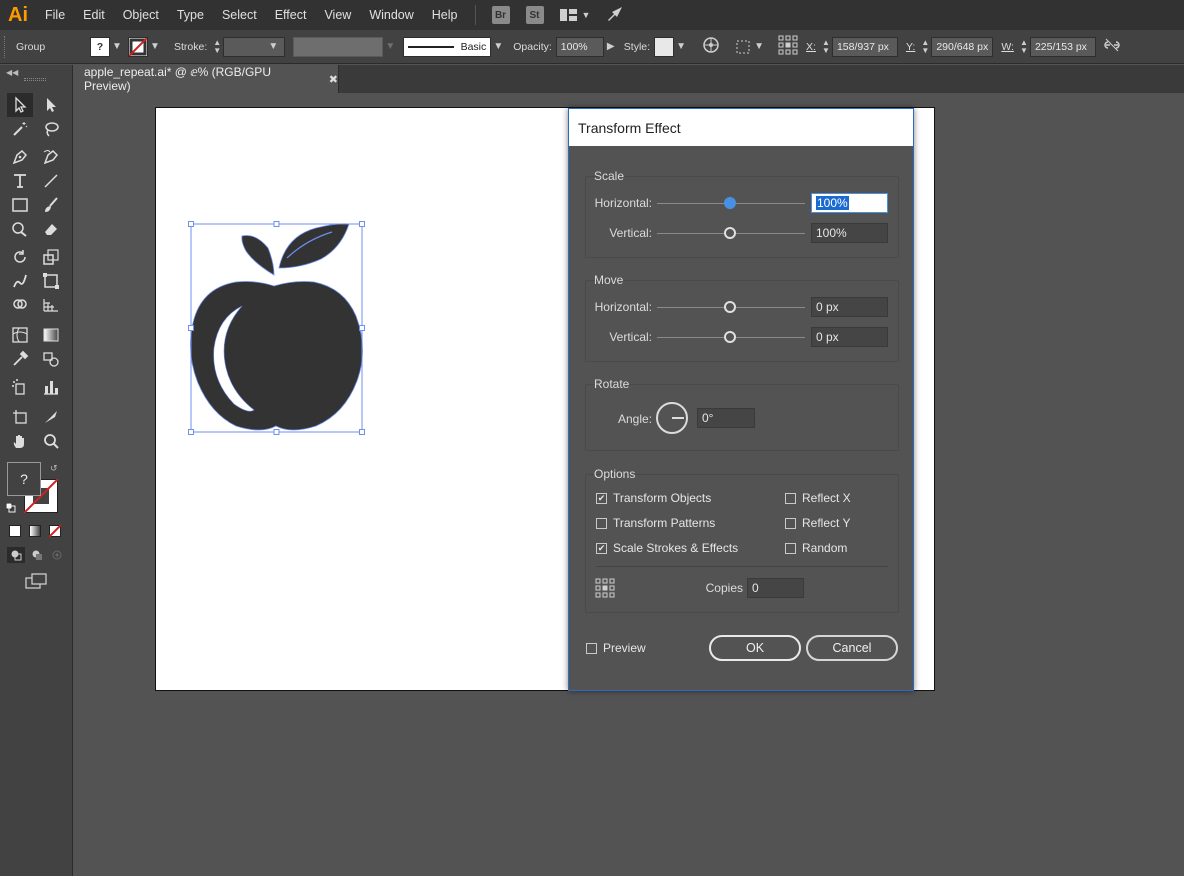 The width and height of the screenshot is (1184, 876). I want to click on pen-tool-icon, so click(20, 157).